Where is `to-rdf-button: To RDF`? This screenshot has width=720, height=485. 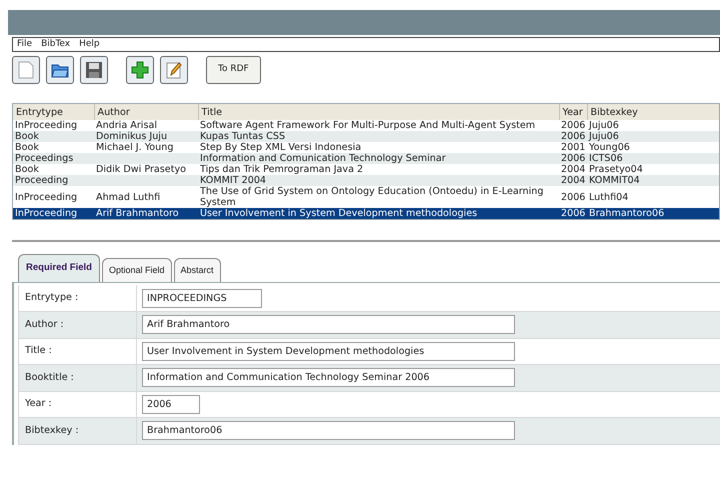 to-rdf-button: To RDF is located at coordinates (233, 70).